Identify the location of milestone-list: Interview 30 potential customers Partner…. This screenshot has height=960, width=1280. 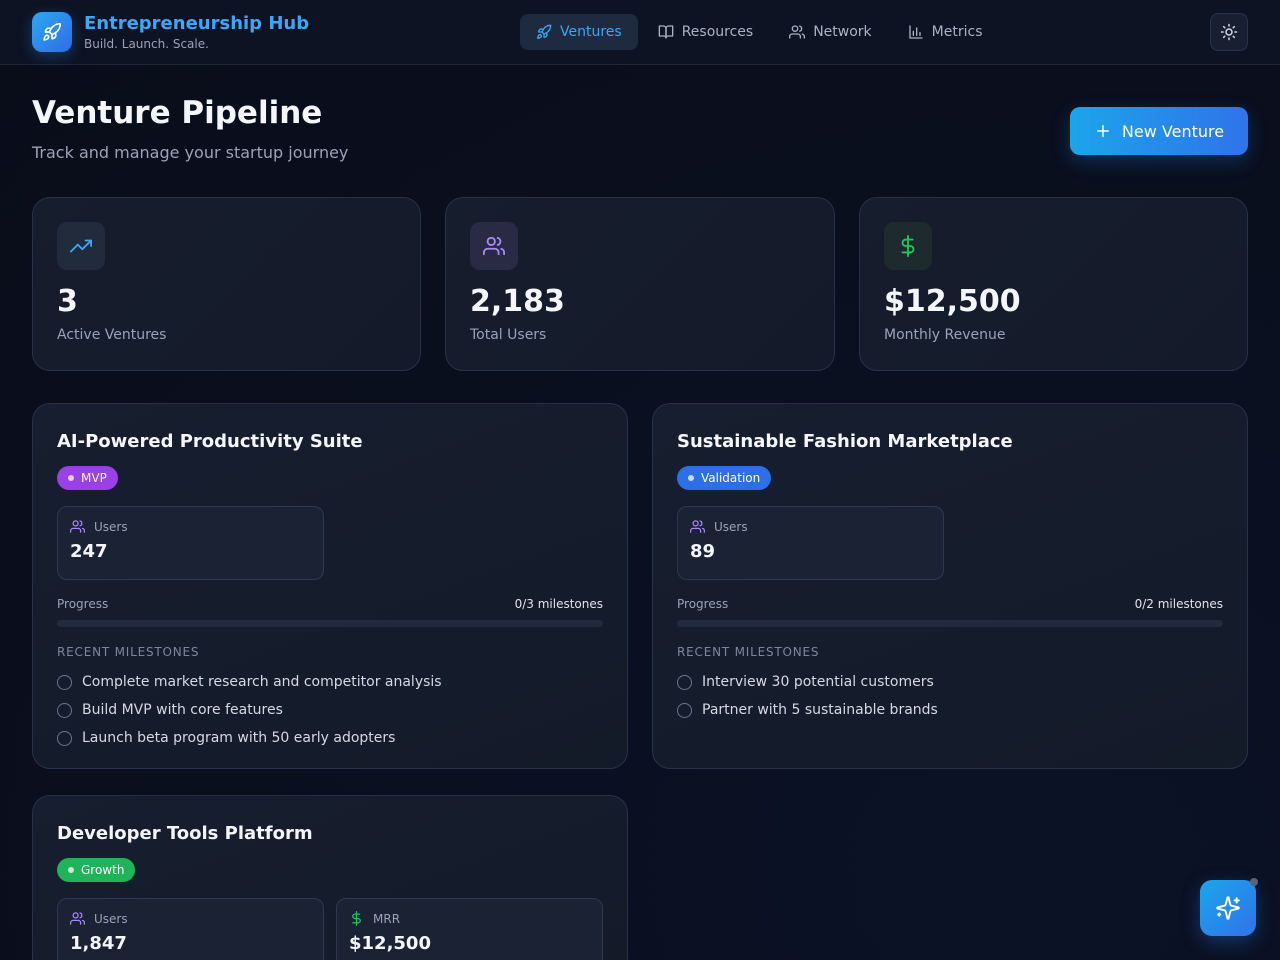
(807, 696).